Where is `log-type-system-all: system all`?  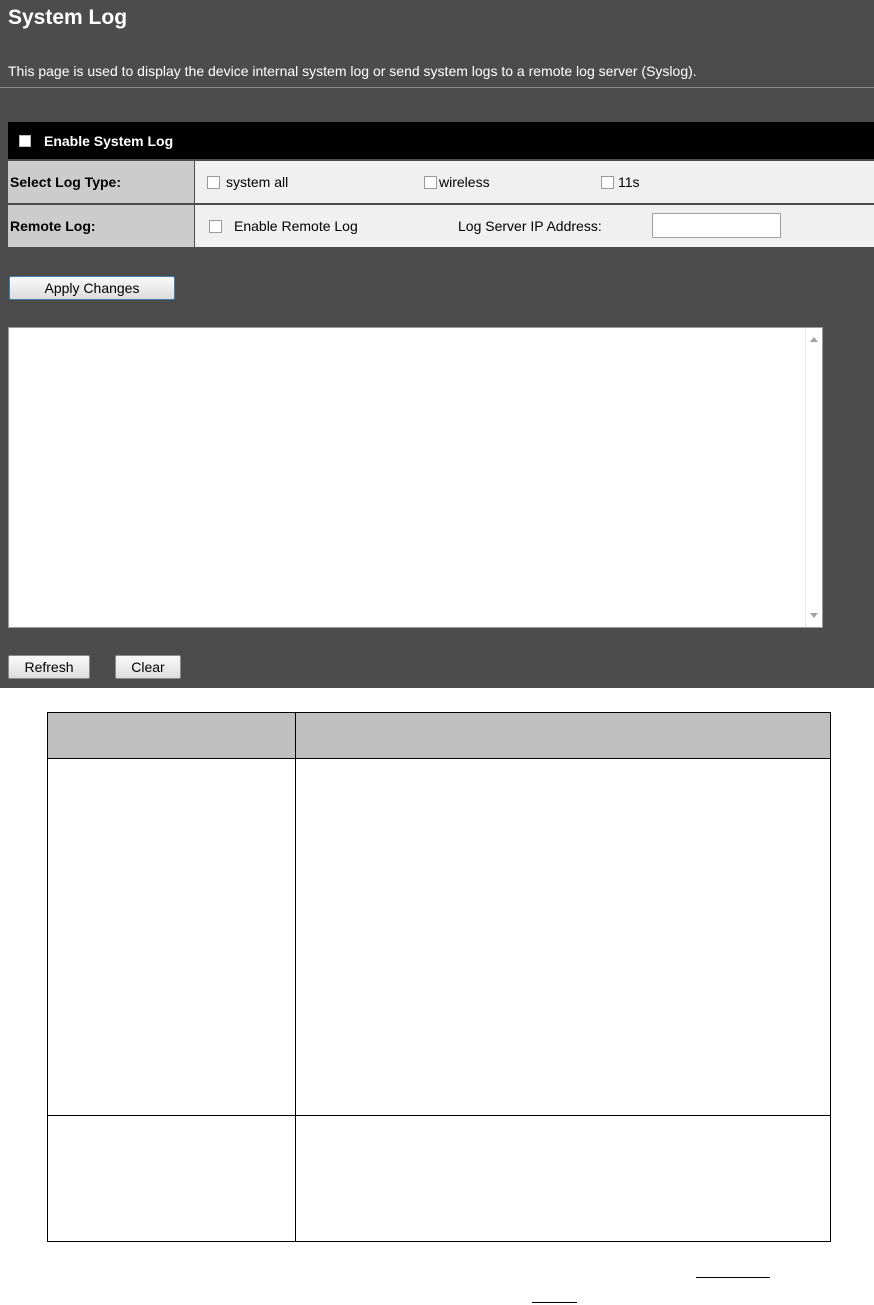
log-type-system-all: system all is located at coordinates (247, 182).